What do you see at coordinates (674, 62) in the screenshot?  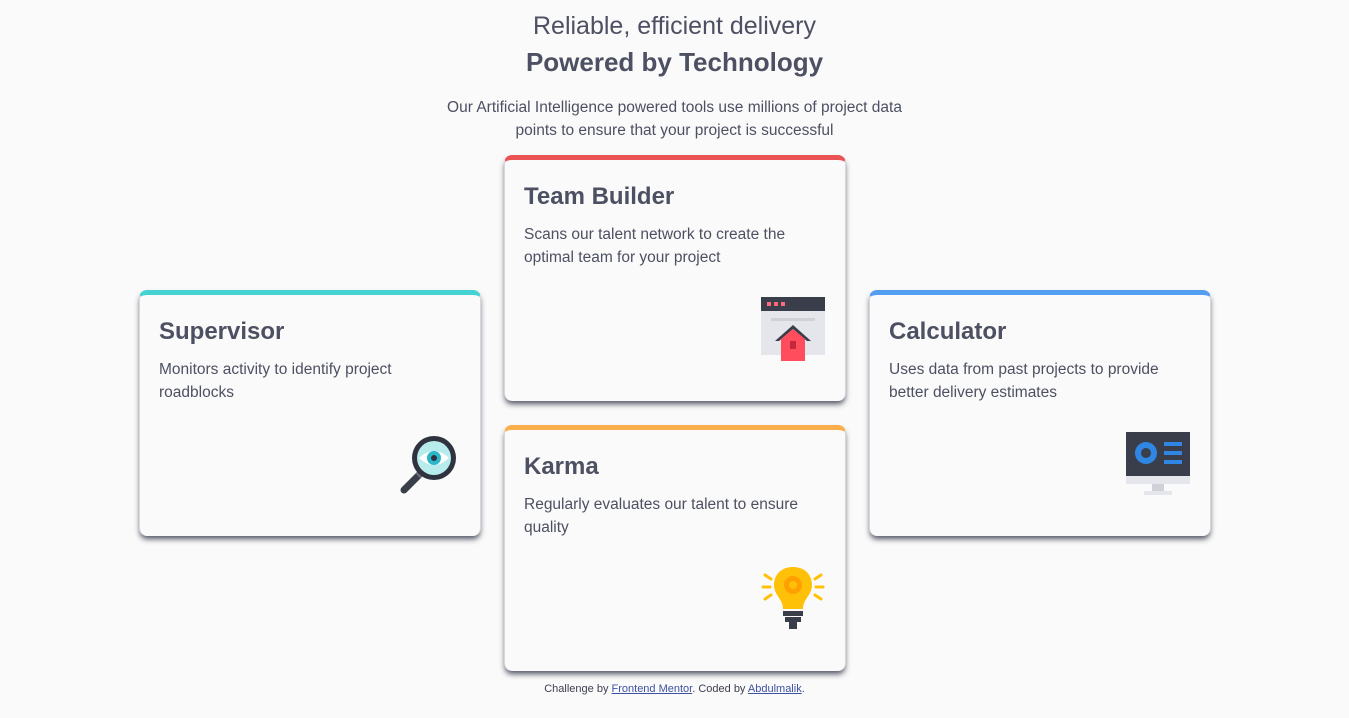 I see `main-headline: Powered by Technology` at bounding box center [674, 62].